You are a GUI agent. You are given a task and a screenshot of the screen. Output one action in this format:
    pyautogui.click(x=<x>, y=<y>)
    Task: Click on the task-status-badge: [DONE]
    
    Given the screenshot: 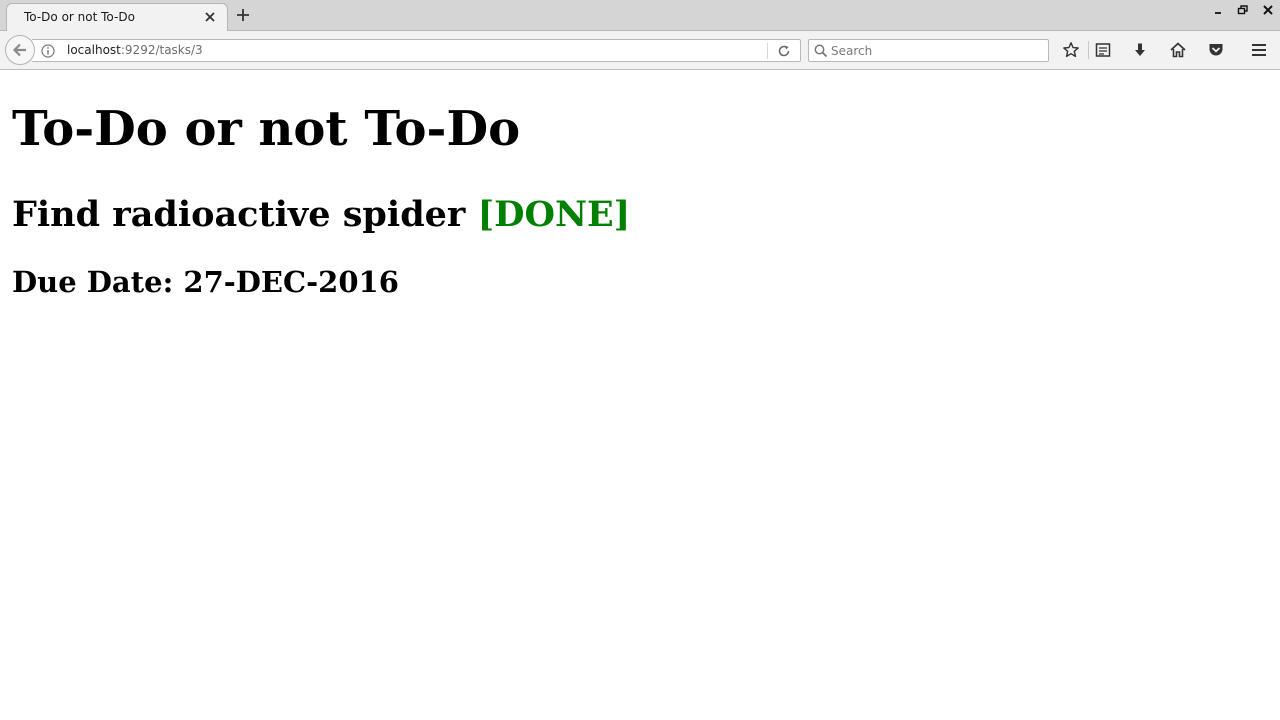 What is the action you would take?
    pyautogui.click(x=554, y=214)
    